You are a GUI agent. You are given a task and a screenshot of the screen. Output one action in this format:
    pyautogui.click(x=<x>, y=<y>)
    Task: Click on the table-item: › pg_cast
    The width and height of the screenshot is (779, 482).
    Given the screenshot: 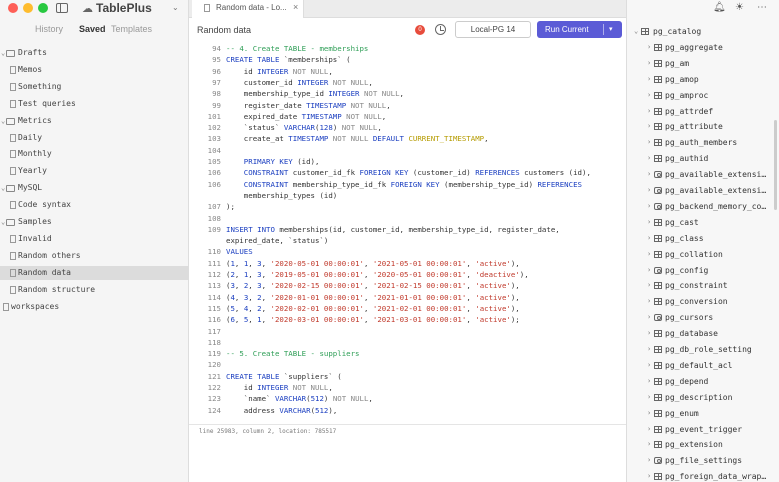 What is the action you would take?
    pyautogui.click(x=703, y=223)
    